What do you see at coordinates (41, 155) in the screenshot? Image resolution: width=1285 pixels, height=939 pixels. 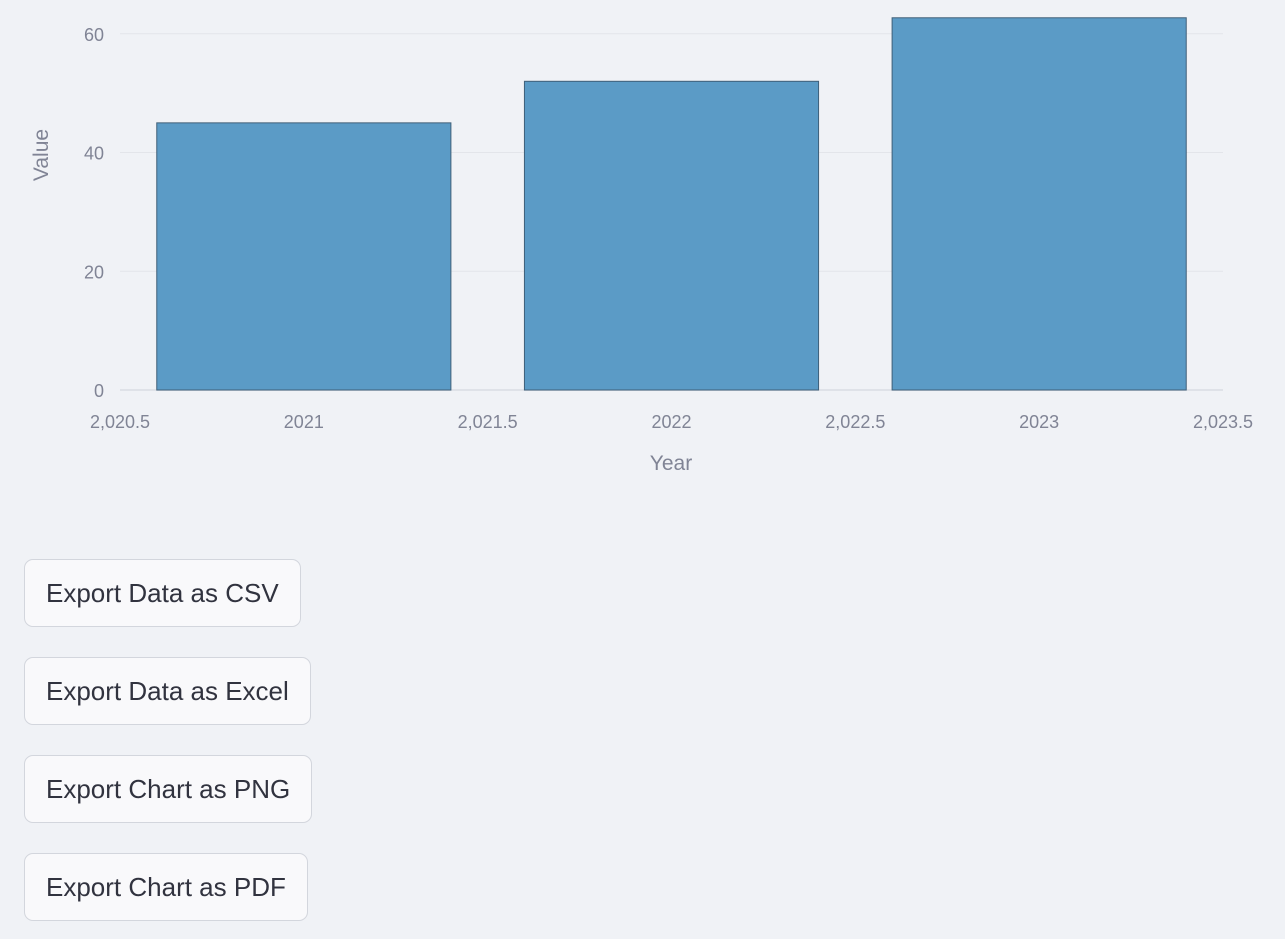 I see `y-axis-title: Value` at bounding box center [41, 155].